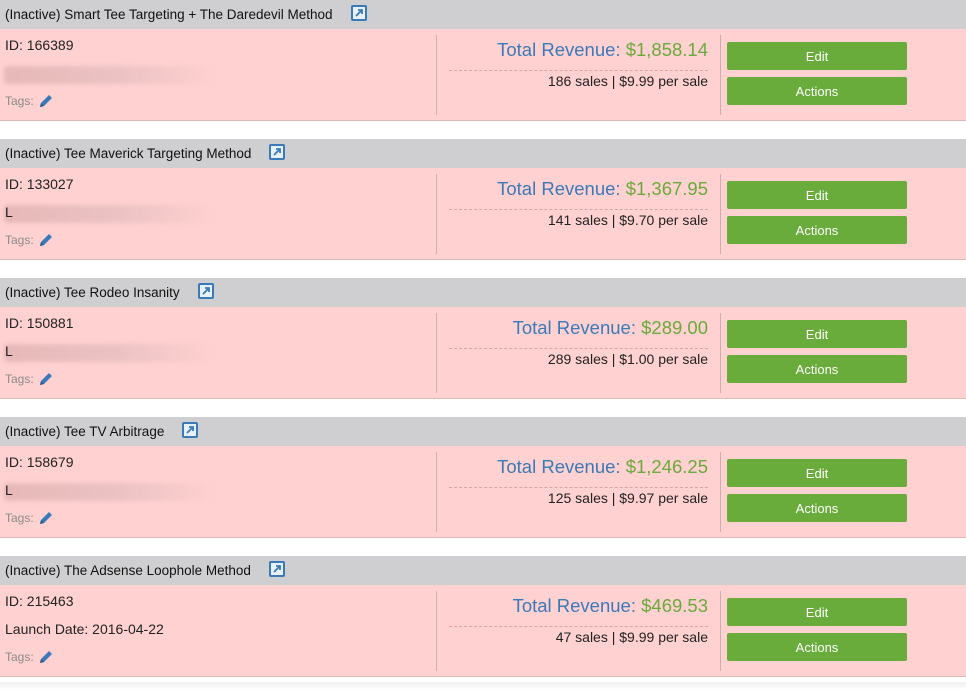  Describe the element at coordinates (627, 359) in the screenshot. I see `sales-summary: 289 sales | $1.00 per sale` at that location.